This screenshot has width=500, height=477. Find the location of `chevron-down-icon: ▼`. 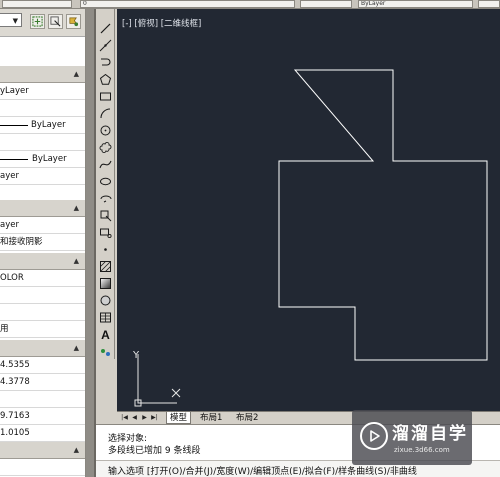

chevron-down-icon: ▼ is located at coordinates (15, 21).